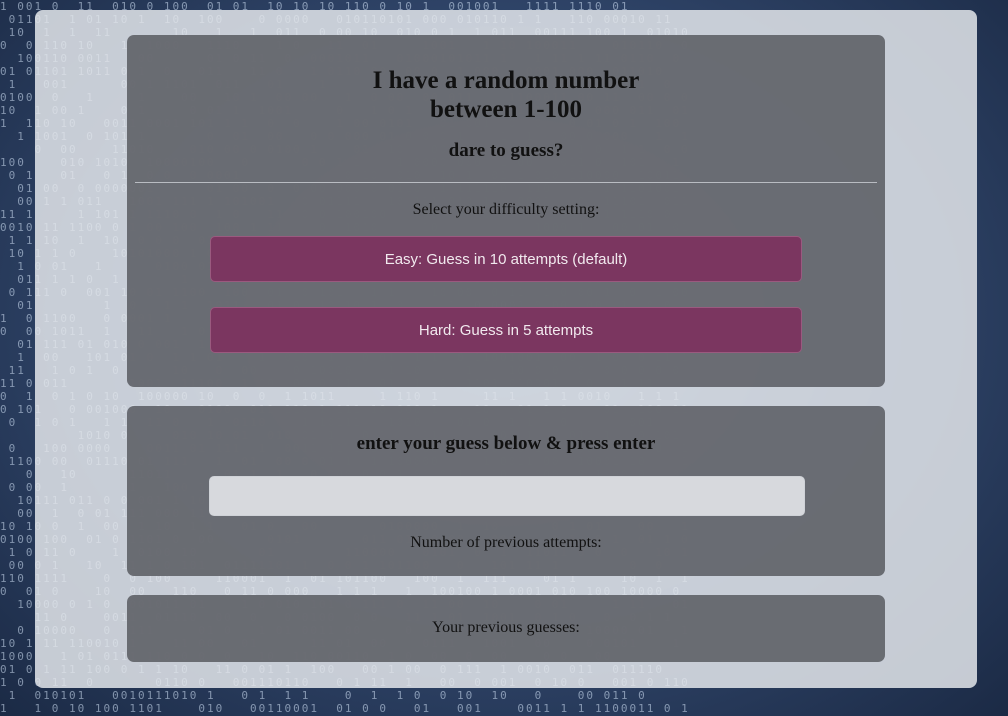 This screenshot has height=716, width=1008. I want to click on previous-guesses-card: Your previous guesses:, so click(506, 628).